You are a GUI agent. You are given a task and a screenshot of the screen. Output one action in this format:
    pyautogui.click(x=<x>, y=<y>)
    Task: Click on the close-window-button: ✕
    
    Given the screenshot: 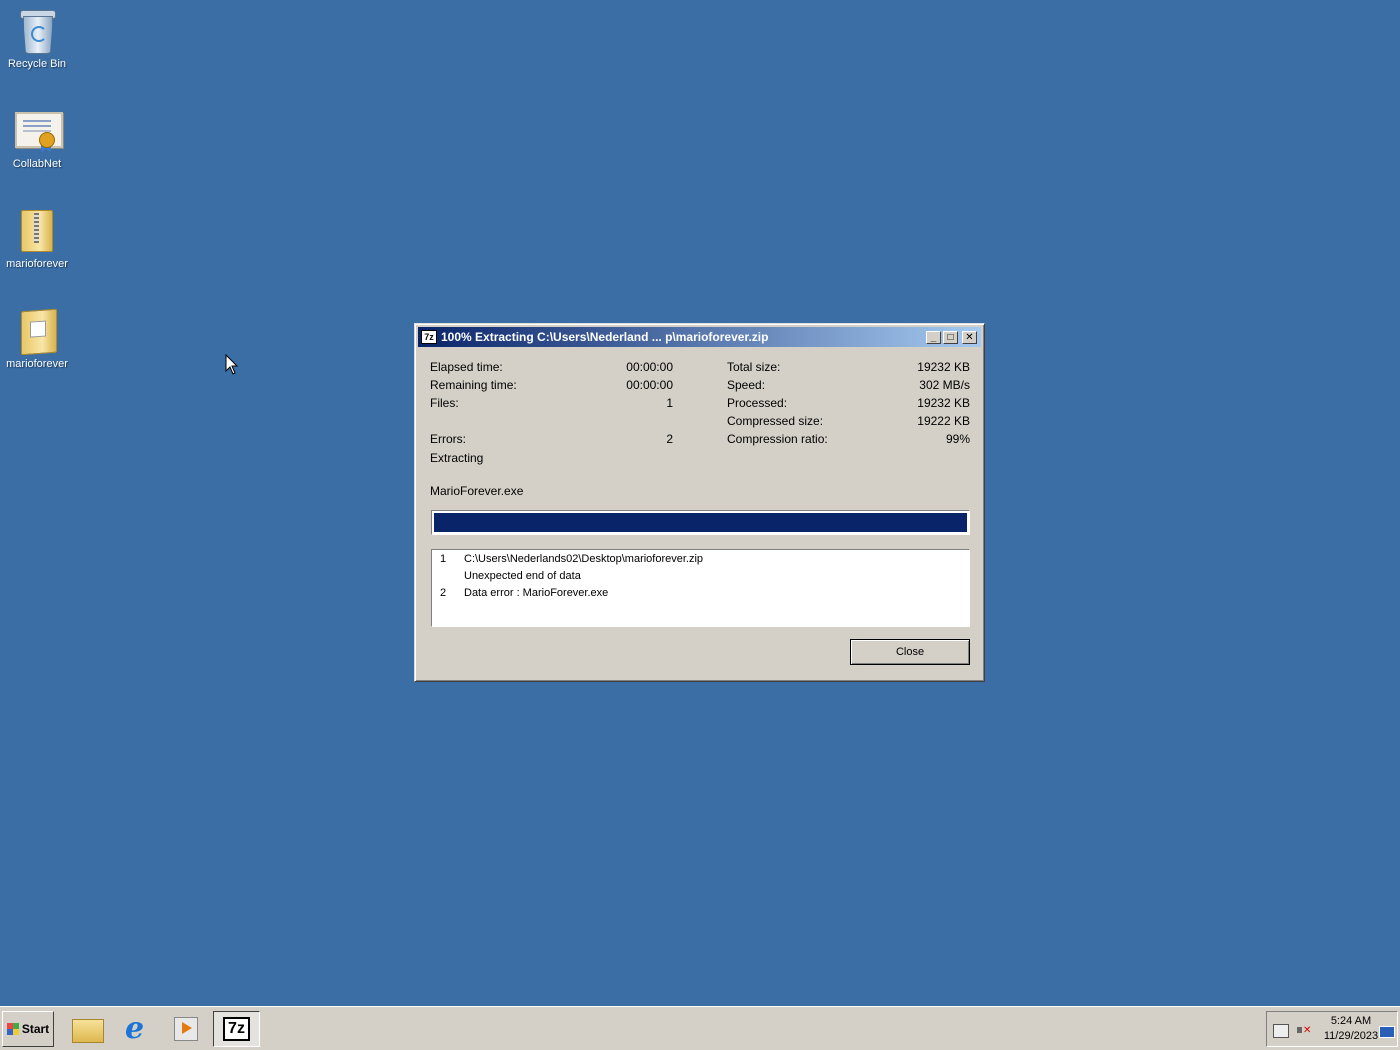 What is the action you would take?
    pyautogui.click(x=969, y=337)
    